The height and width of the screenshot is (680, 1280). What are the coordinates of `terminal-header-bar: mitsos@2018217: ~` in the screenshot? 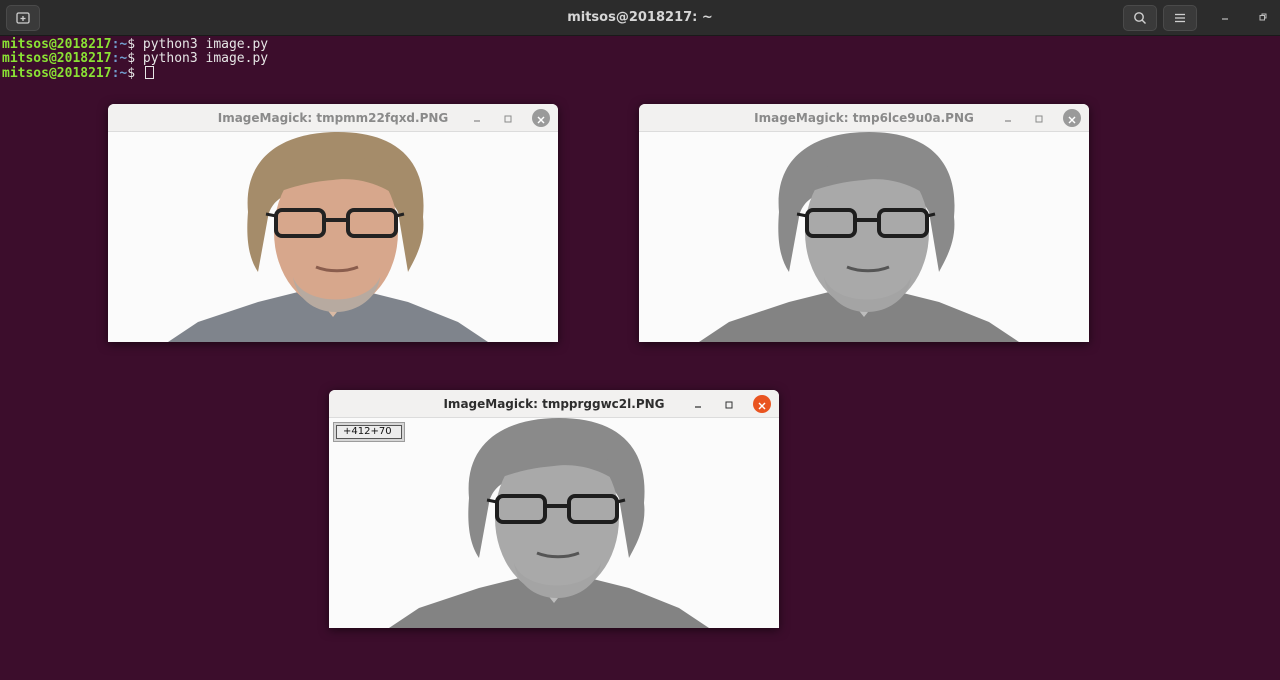 It's located at (640, 18).